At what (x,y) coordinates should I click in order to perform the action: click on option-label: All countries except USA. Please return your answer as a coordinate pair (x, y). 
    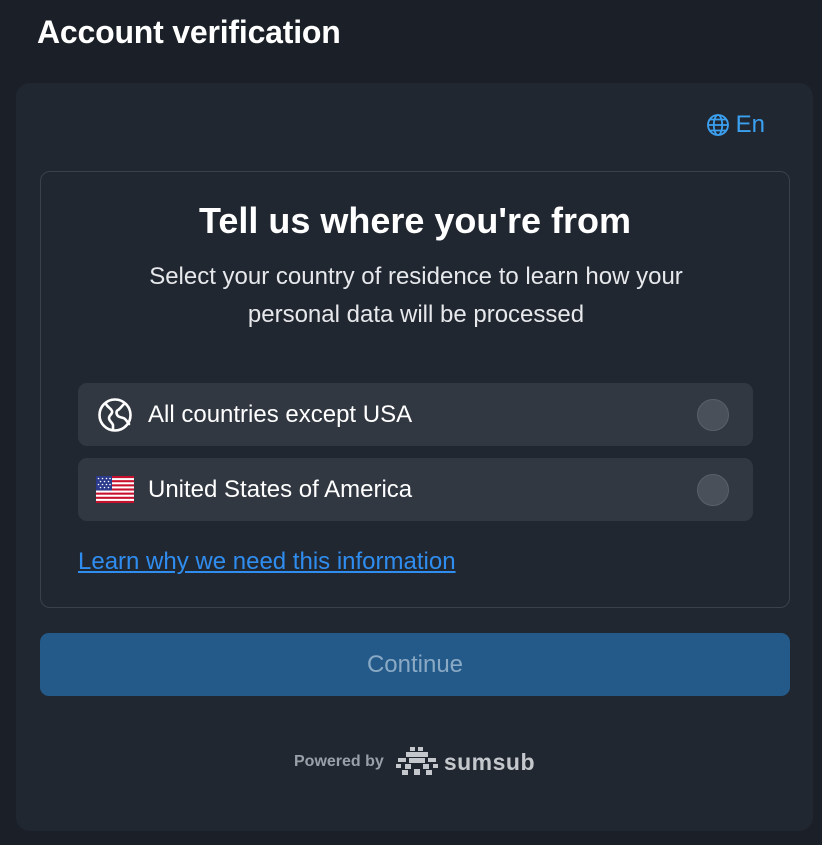
    Looking at the image, I should click on (280, 414).